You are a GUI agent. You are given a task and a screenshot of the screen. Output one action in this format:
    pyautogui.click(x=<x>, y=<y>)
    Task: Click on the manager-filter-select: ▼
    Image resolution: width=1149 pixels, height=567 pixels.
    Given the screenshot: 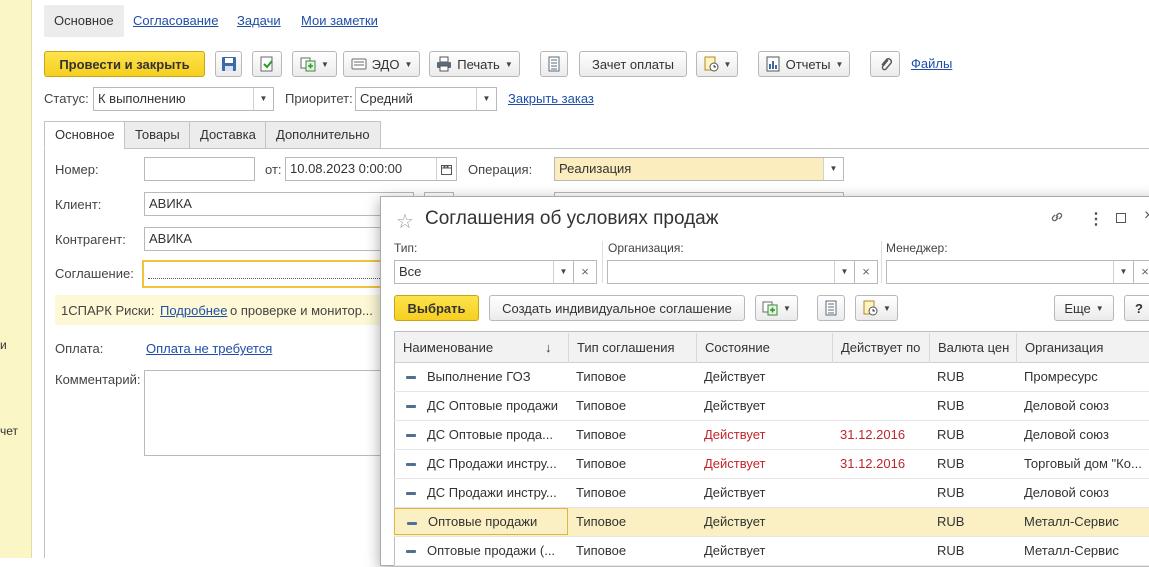 What is the action you would take?
    pyautogui.click(x=1010, y=272)
    